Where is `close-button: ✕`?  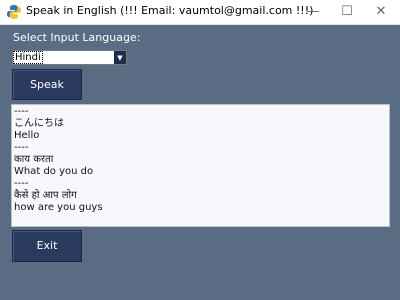
close-button: ✕ is located at coordinates (381, 12).